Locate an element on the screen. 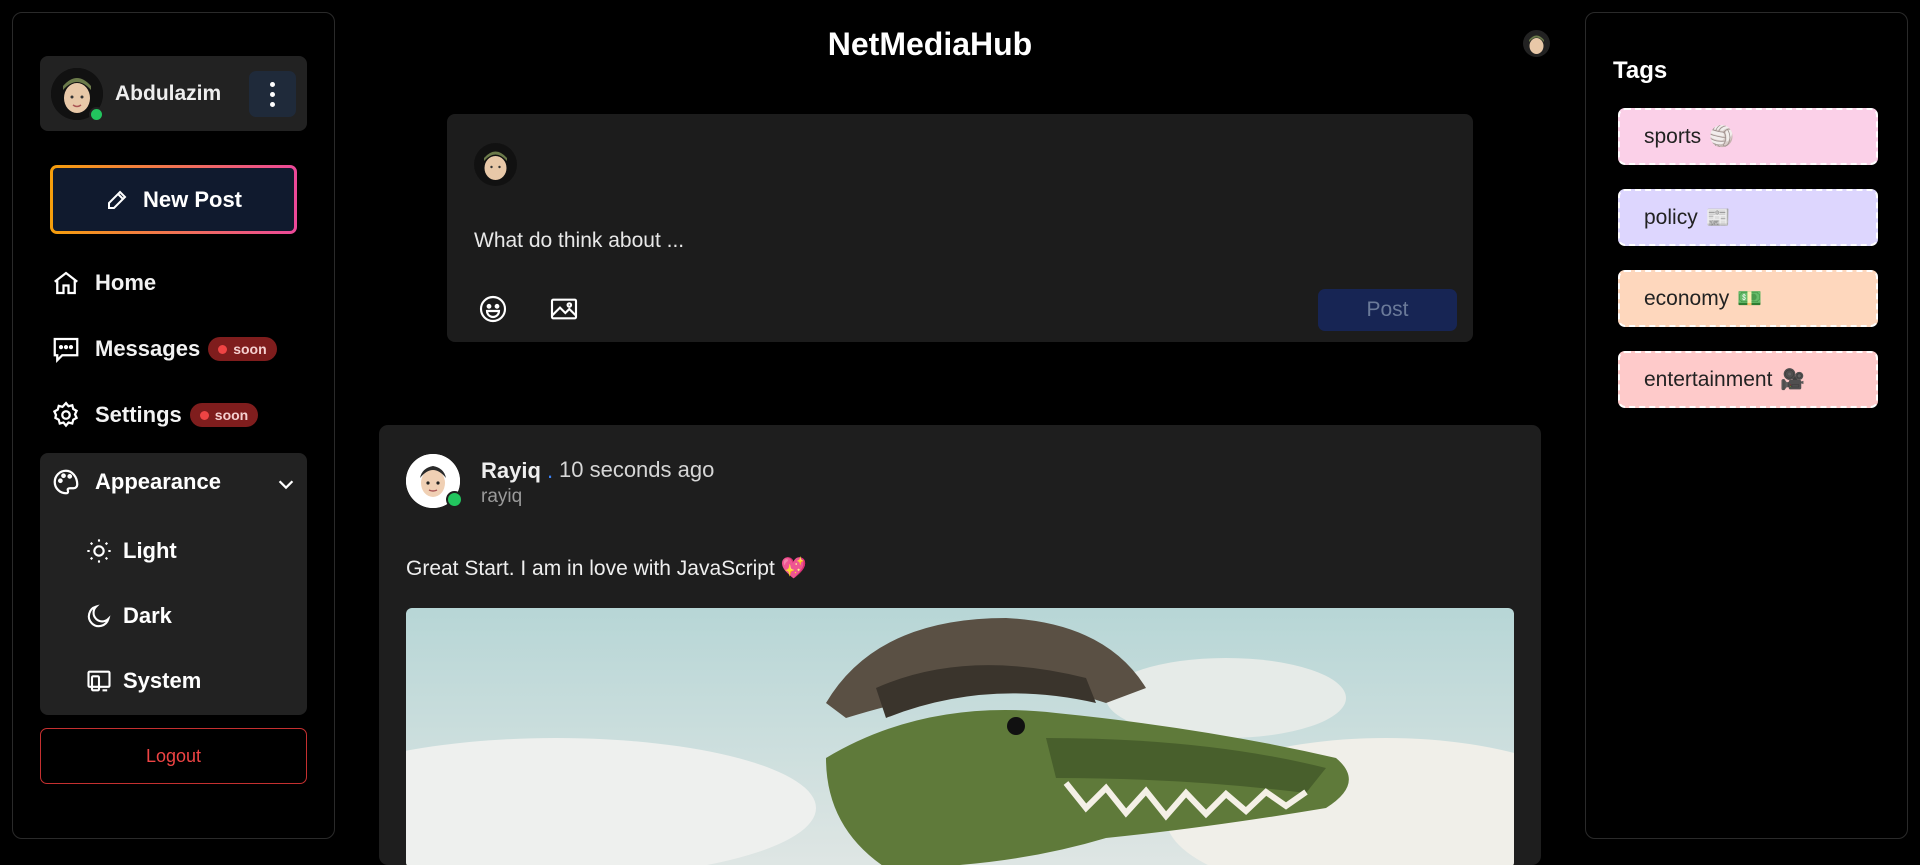  theme-option-system: System is located at coordinates (143, 681).